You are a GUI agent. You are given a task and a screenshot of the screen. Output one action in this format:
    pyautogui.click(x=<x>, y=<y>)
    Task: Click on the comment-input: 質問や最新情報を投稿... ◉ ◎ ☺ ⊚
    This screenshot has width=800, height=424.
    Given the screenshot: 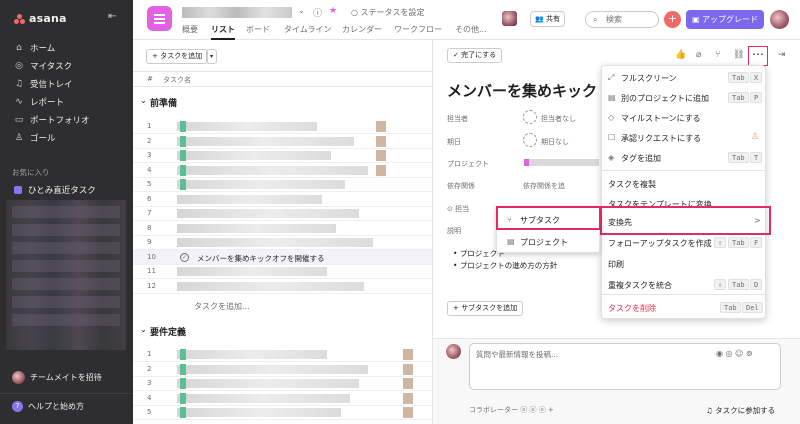 What is the action you would take?
    pyautogui.click(x=625, y=366)
    